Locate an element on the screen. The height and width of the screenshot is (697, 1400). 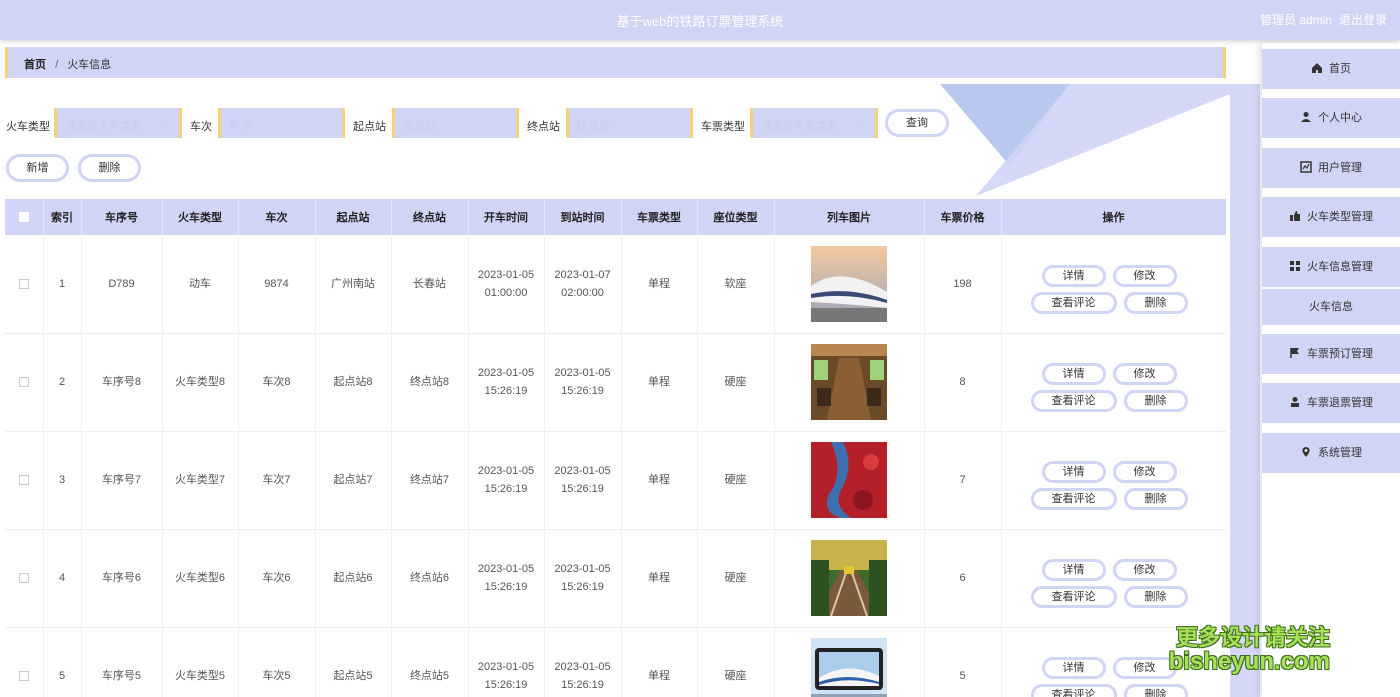
sidebar-item-label: 首页 is located at coordinates (1340, 69).